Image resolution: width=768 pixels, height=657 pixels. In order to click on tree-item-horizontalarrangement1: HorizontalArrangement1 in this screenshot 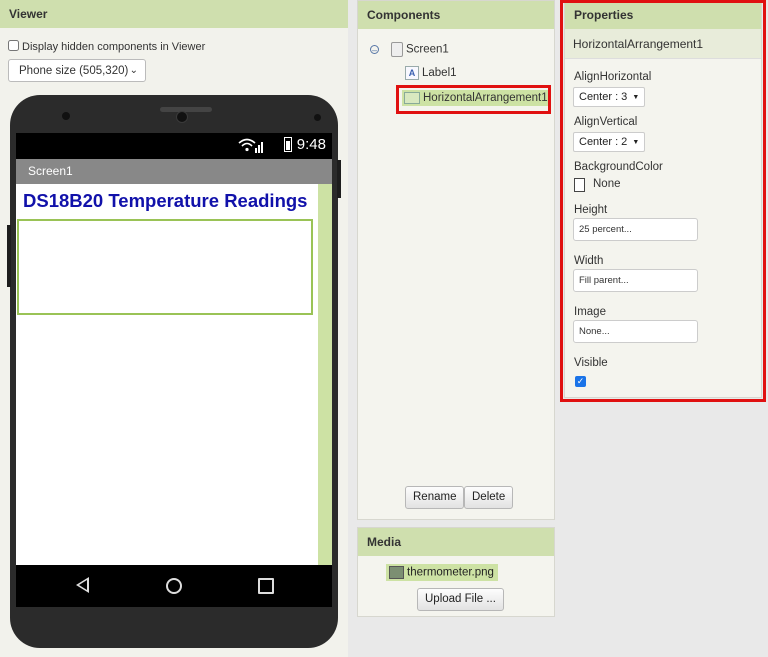, I will do `click(476, 98)`.